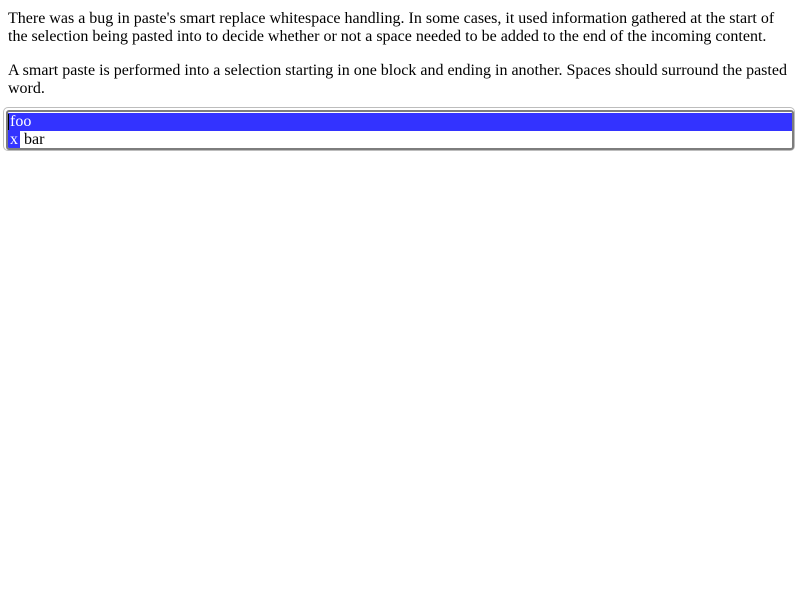 The image size is (800, 600). I want to click on text-caret, so click(8, 122).